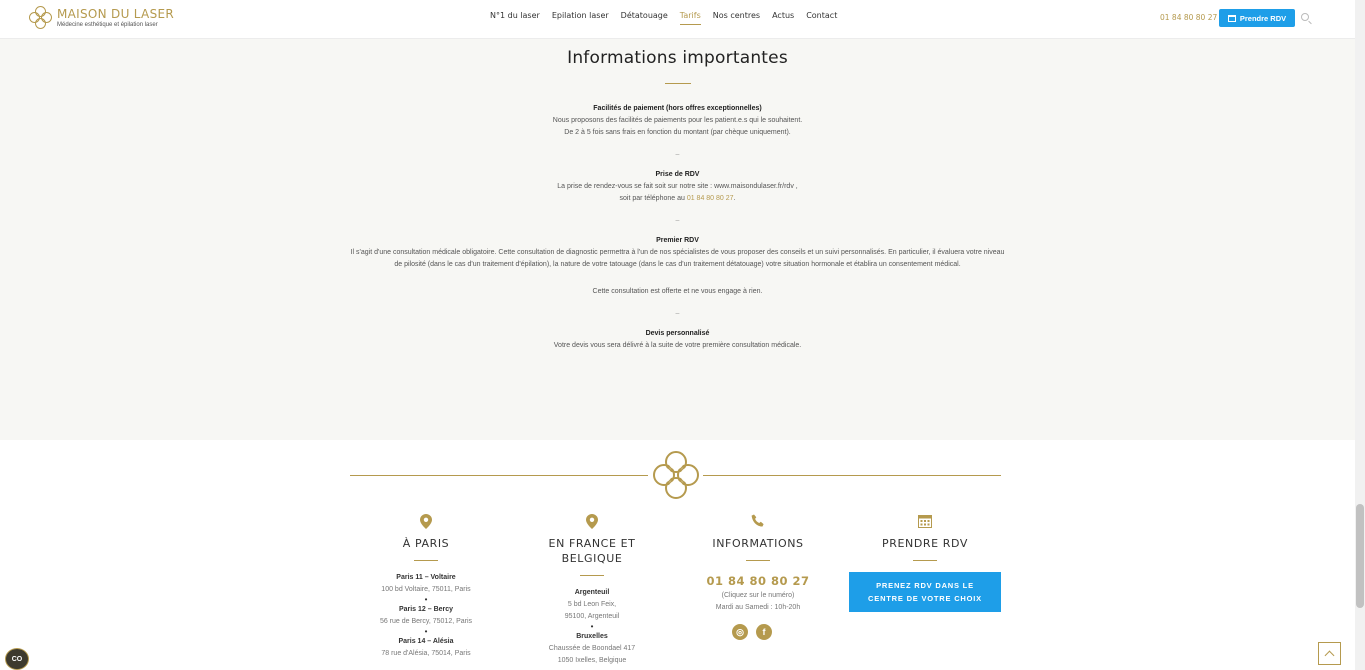 Image resolution: width=1365 pixels, height=670 pixels. Describe the element at coordinates (592, 648) in the screenshot. I see `centre-address: Chaussée de Boondael 417` at that location.